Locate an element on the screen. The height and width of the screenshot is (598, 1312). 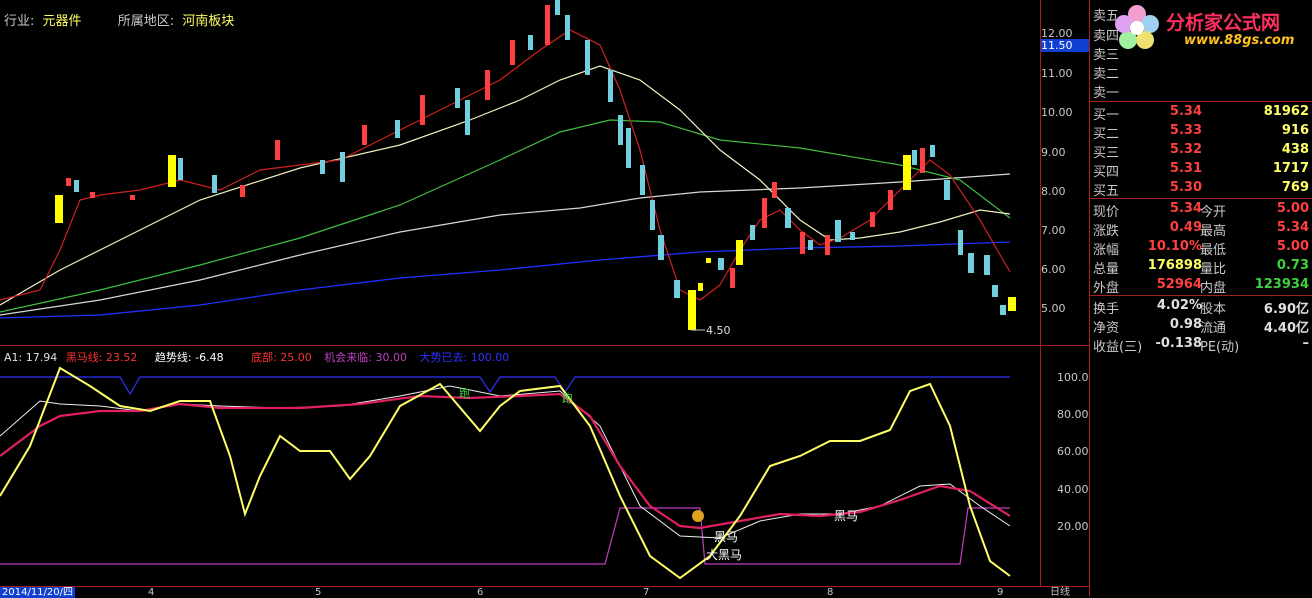
fund-label: 收益(三) is located at coordinates (1118, 347).